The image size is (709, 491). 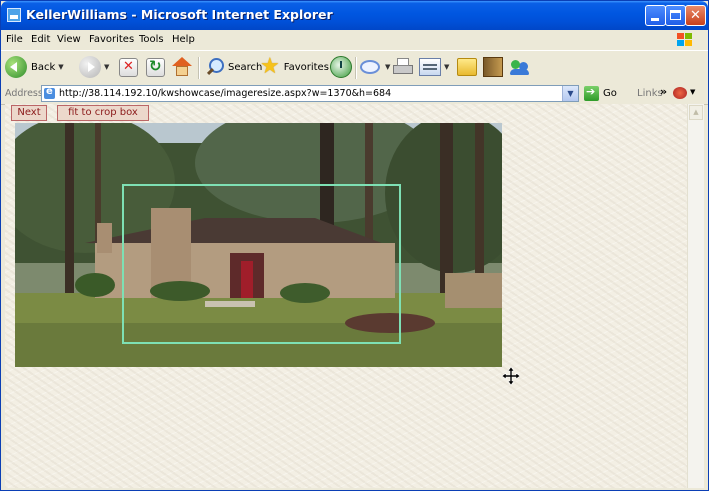 I want to click on maximize-button, so click(x=675, y=15).